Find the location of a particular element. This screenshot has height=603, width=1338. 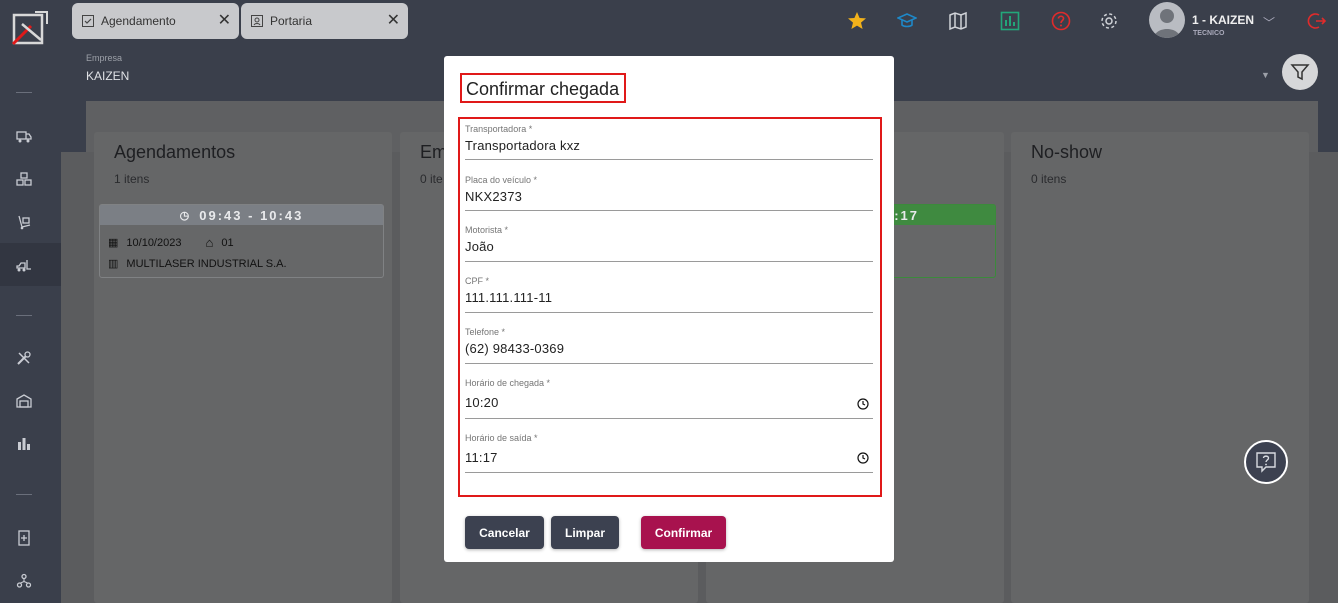

tab-portaria: Portaria ✕ is located at coordinates (324, 21).